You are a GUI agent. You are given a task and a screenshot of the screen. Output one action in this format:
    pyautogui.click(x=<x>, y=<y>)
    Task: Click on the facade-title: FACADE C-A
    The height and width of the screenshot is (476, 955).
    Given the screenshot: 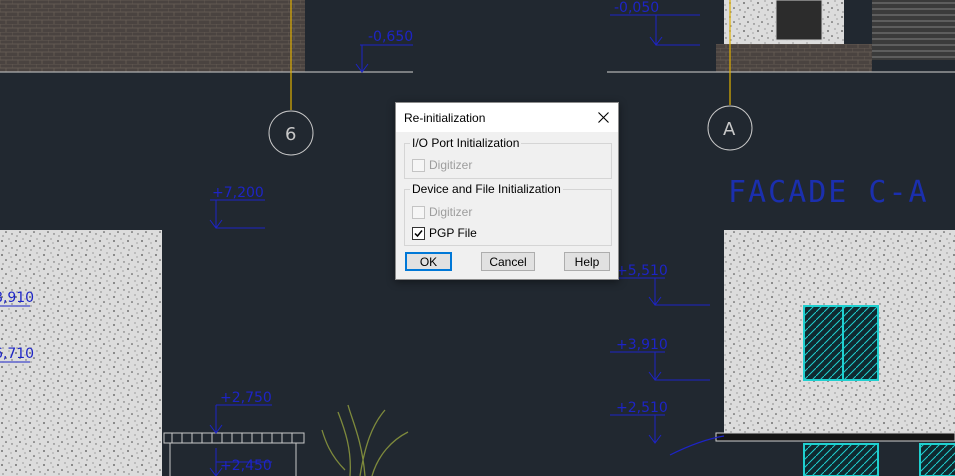 What is the action you would take?
    pyautogui.click(x=828, y=192)
    